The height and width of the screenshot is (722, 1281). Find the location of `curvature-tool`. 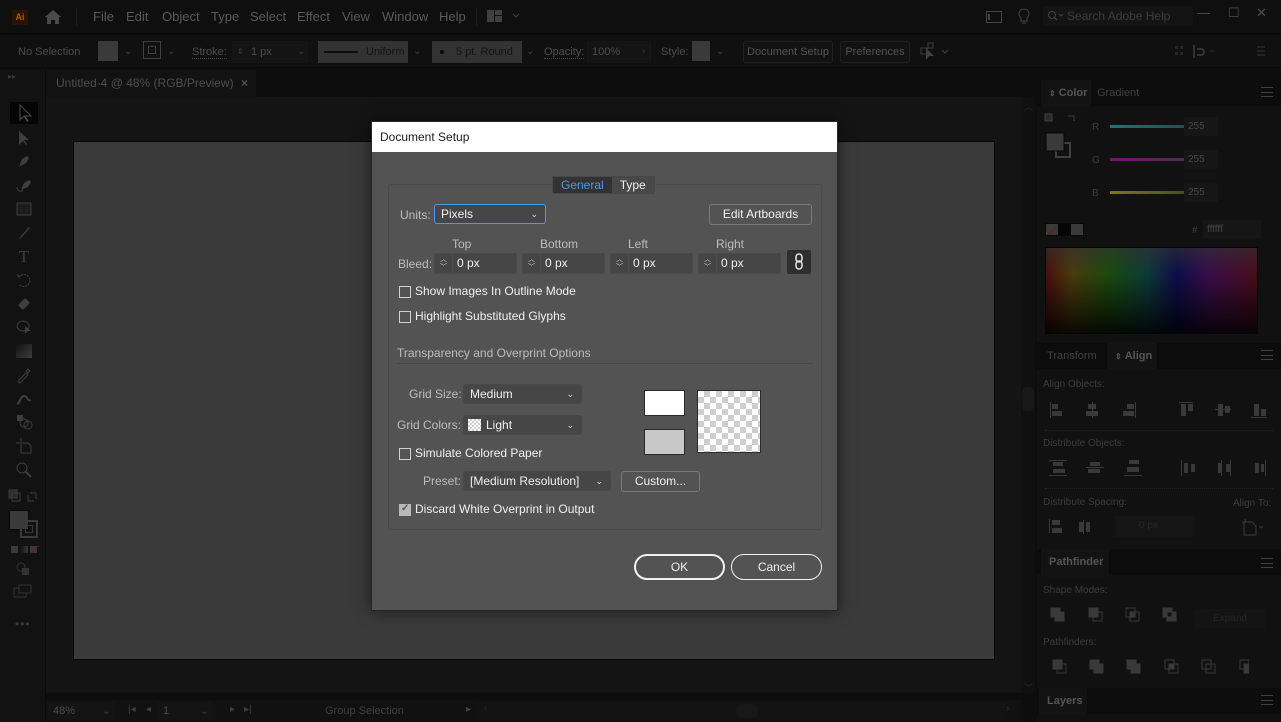

curvature-tool is located at coordinates (24, 186).